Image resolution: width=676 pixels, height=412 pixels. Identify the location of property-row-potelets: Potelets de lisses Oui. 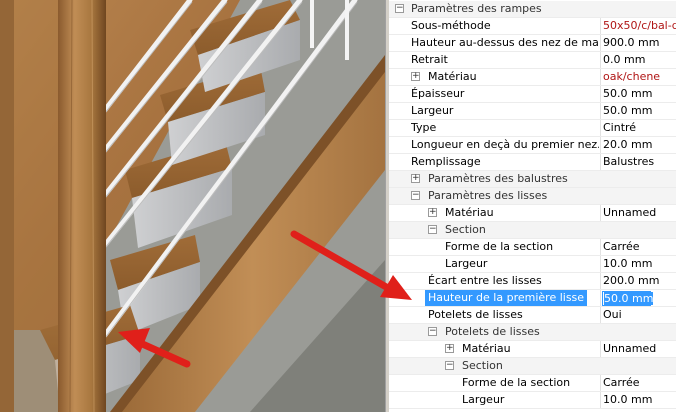
(532, 315).